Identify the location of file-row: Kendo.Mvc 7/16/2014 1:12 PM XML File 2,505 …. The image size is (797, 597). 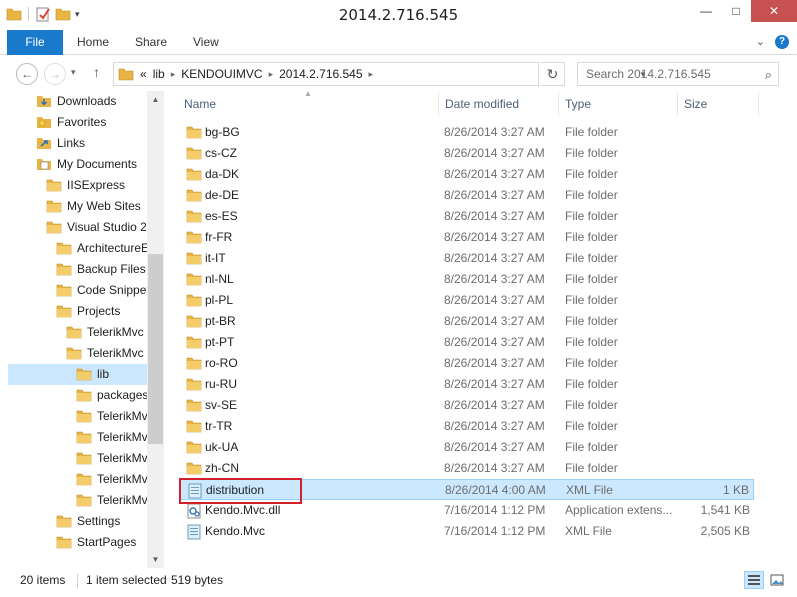
(467, 531).